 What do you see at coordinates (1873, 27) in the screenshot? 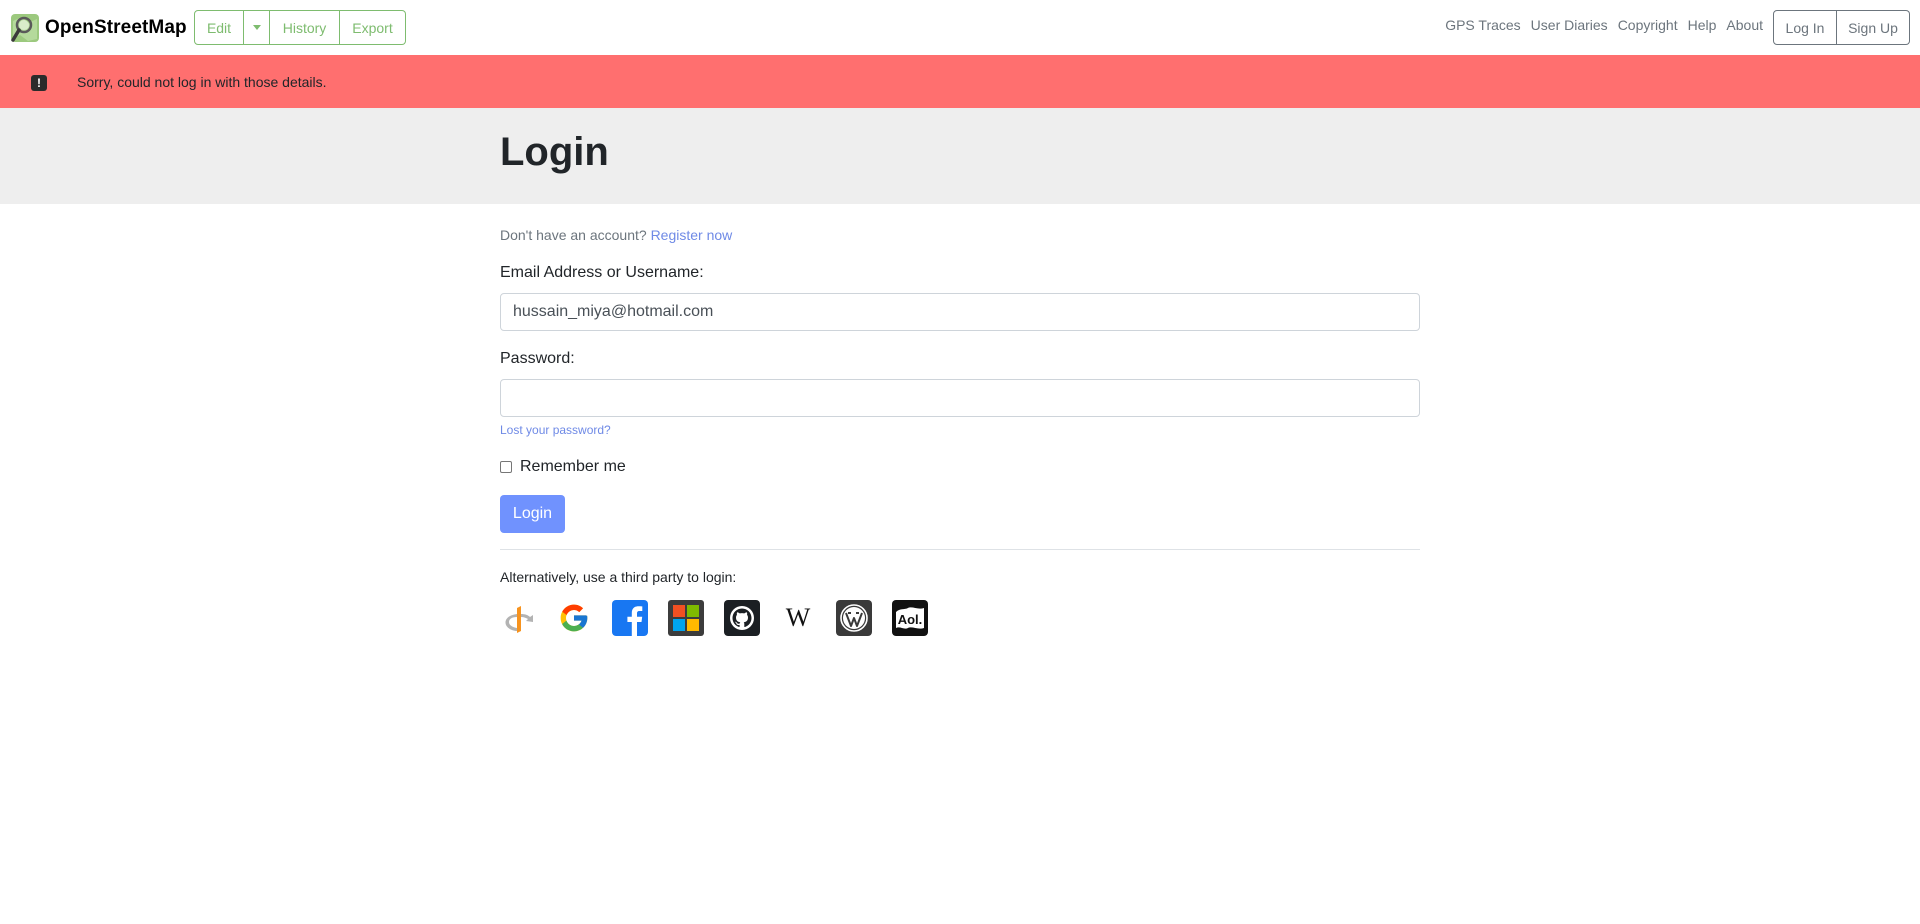
I see `sign-up-button: Sign Up` at bounding box center [1873, 27].